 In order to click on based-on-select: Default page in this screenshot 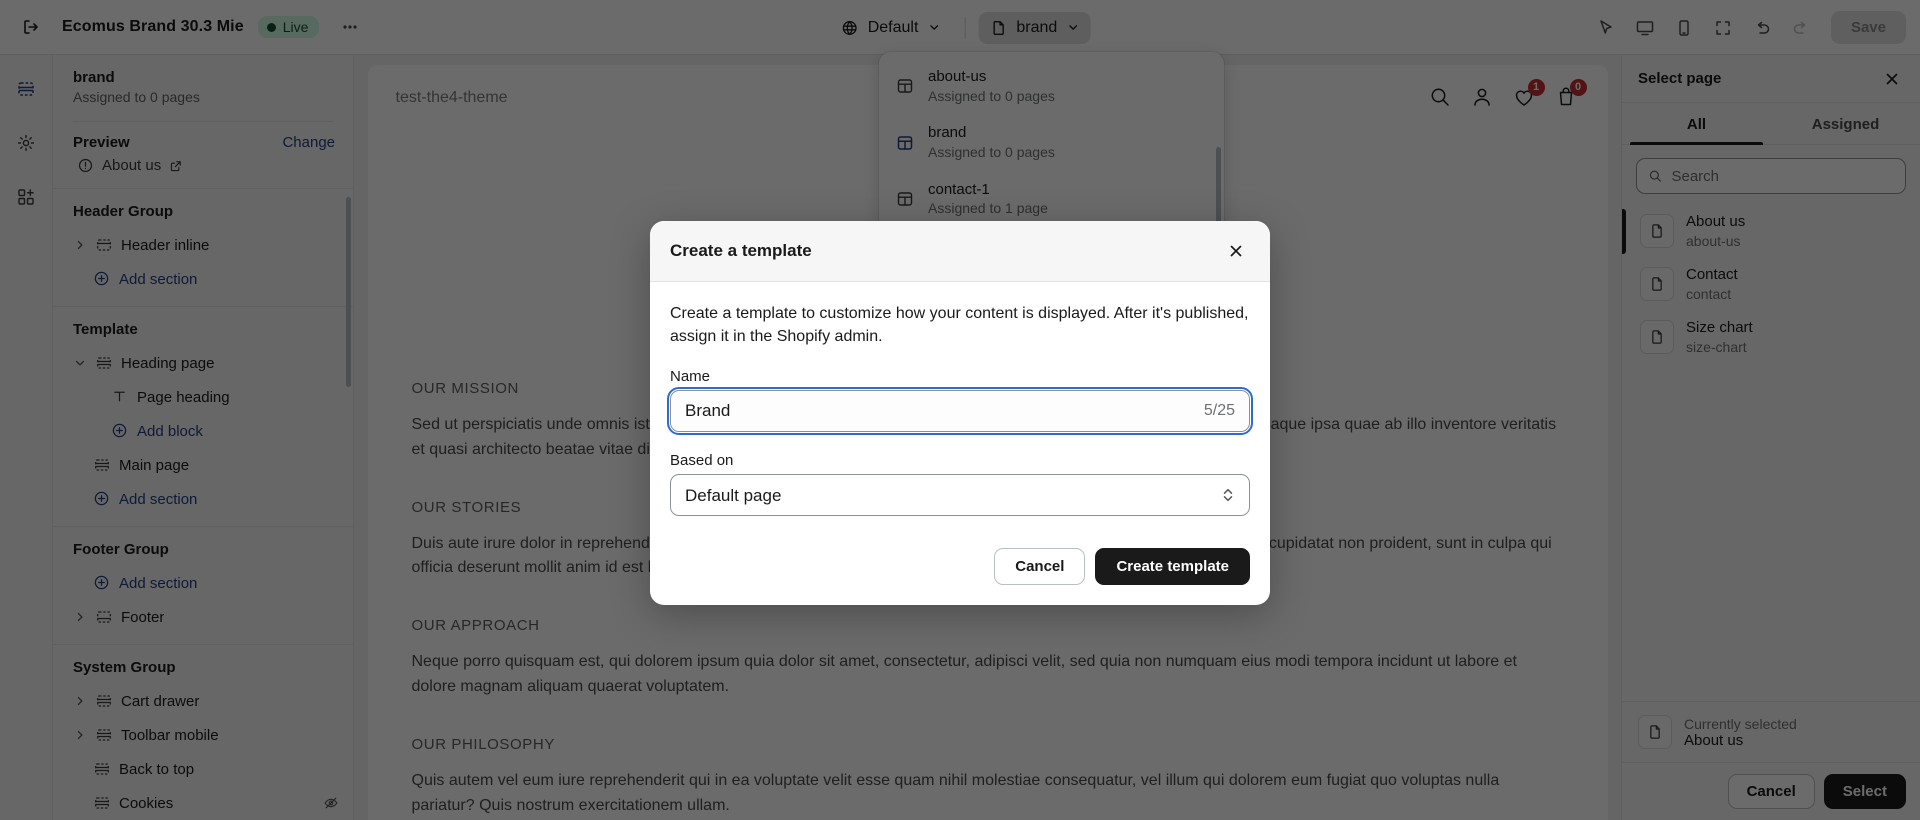, I will do `click(953, 495)`.